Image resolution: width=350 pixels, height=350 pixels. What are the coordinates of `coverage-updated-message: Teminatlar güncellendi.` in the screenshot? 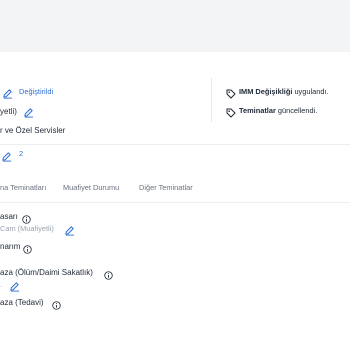 It's located at (278, 110).